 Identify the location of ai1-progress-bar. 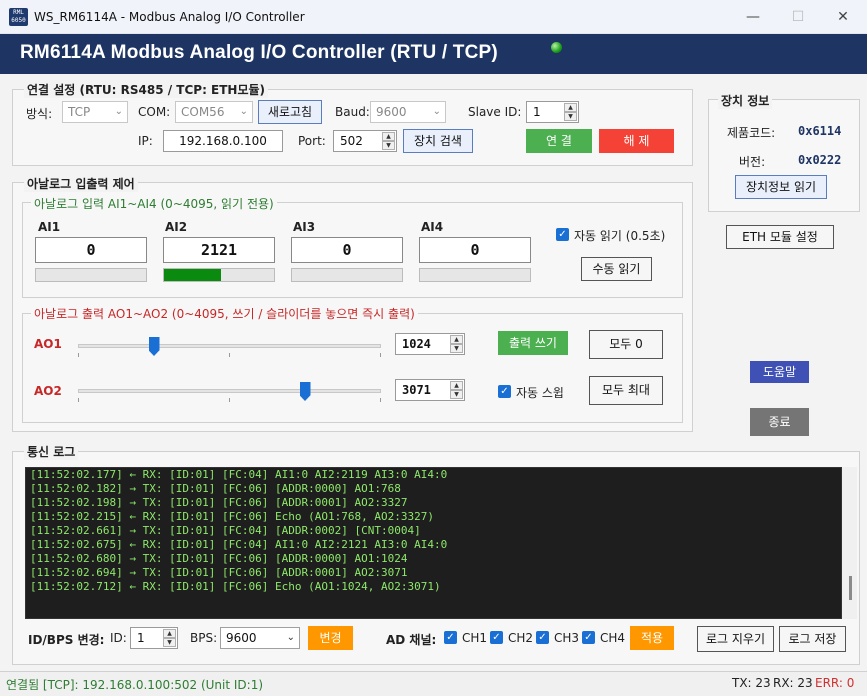
(91, 275).